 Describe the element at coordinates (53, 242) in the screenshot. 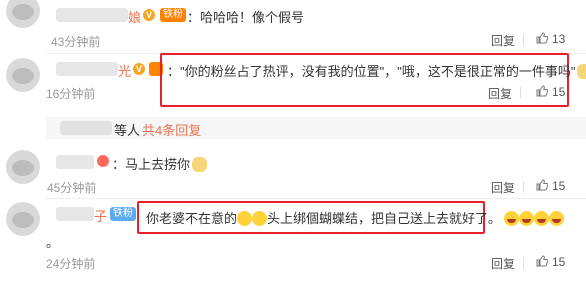

I see `comment-text-end: 。` at that location.